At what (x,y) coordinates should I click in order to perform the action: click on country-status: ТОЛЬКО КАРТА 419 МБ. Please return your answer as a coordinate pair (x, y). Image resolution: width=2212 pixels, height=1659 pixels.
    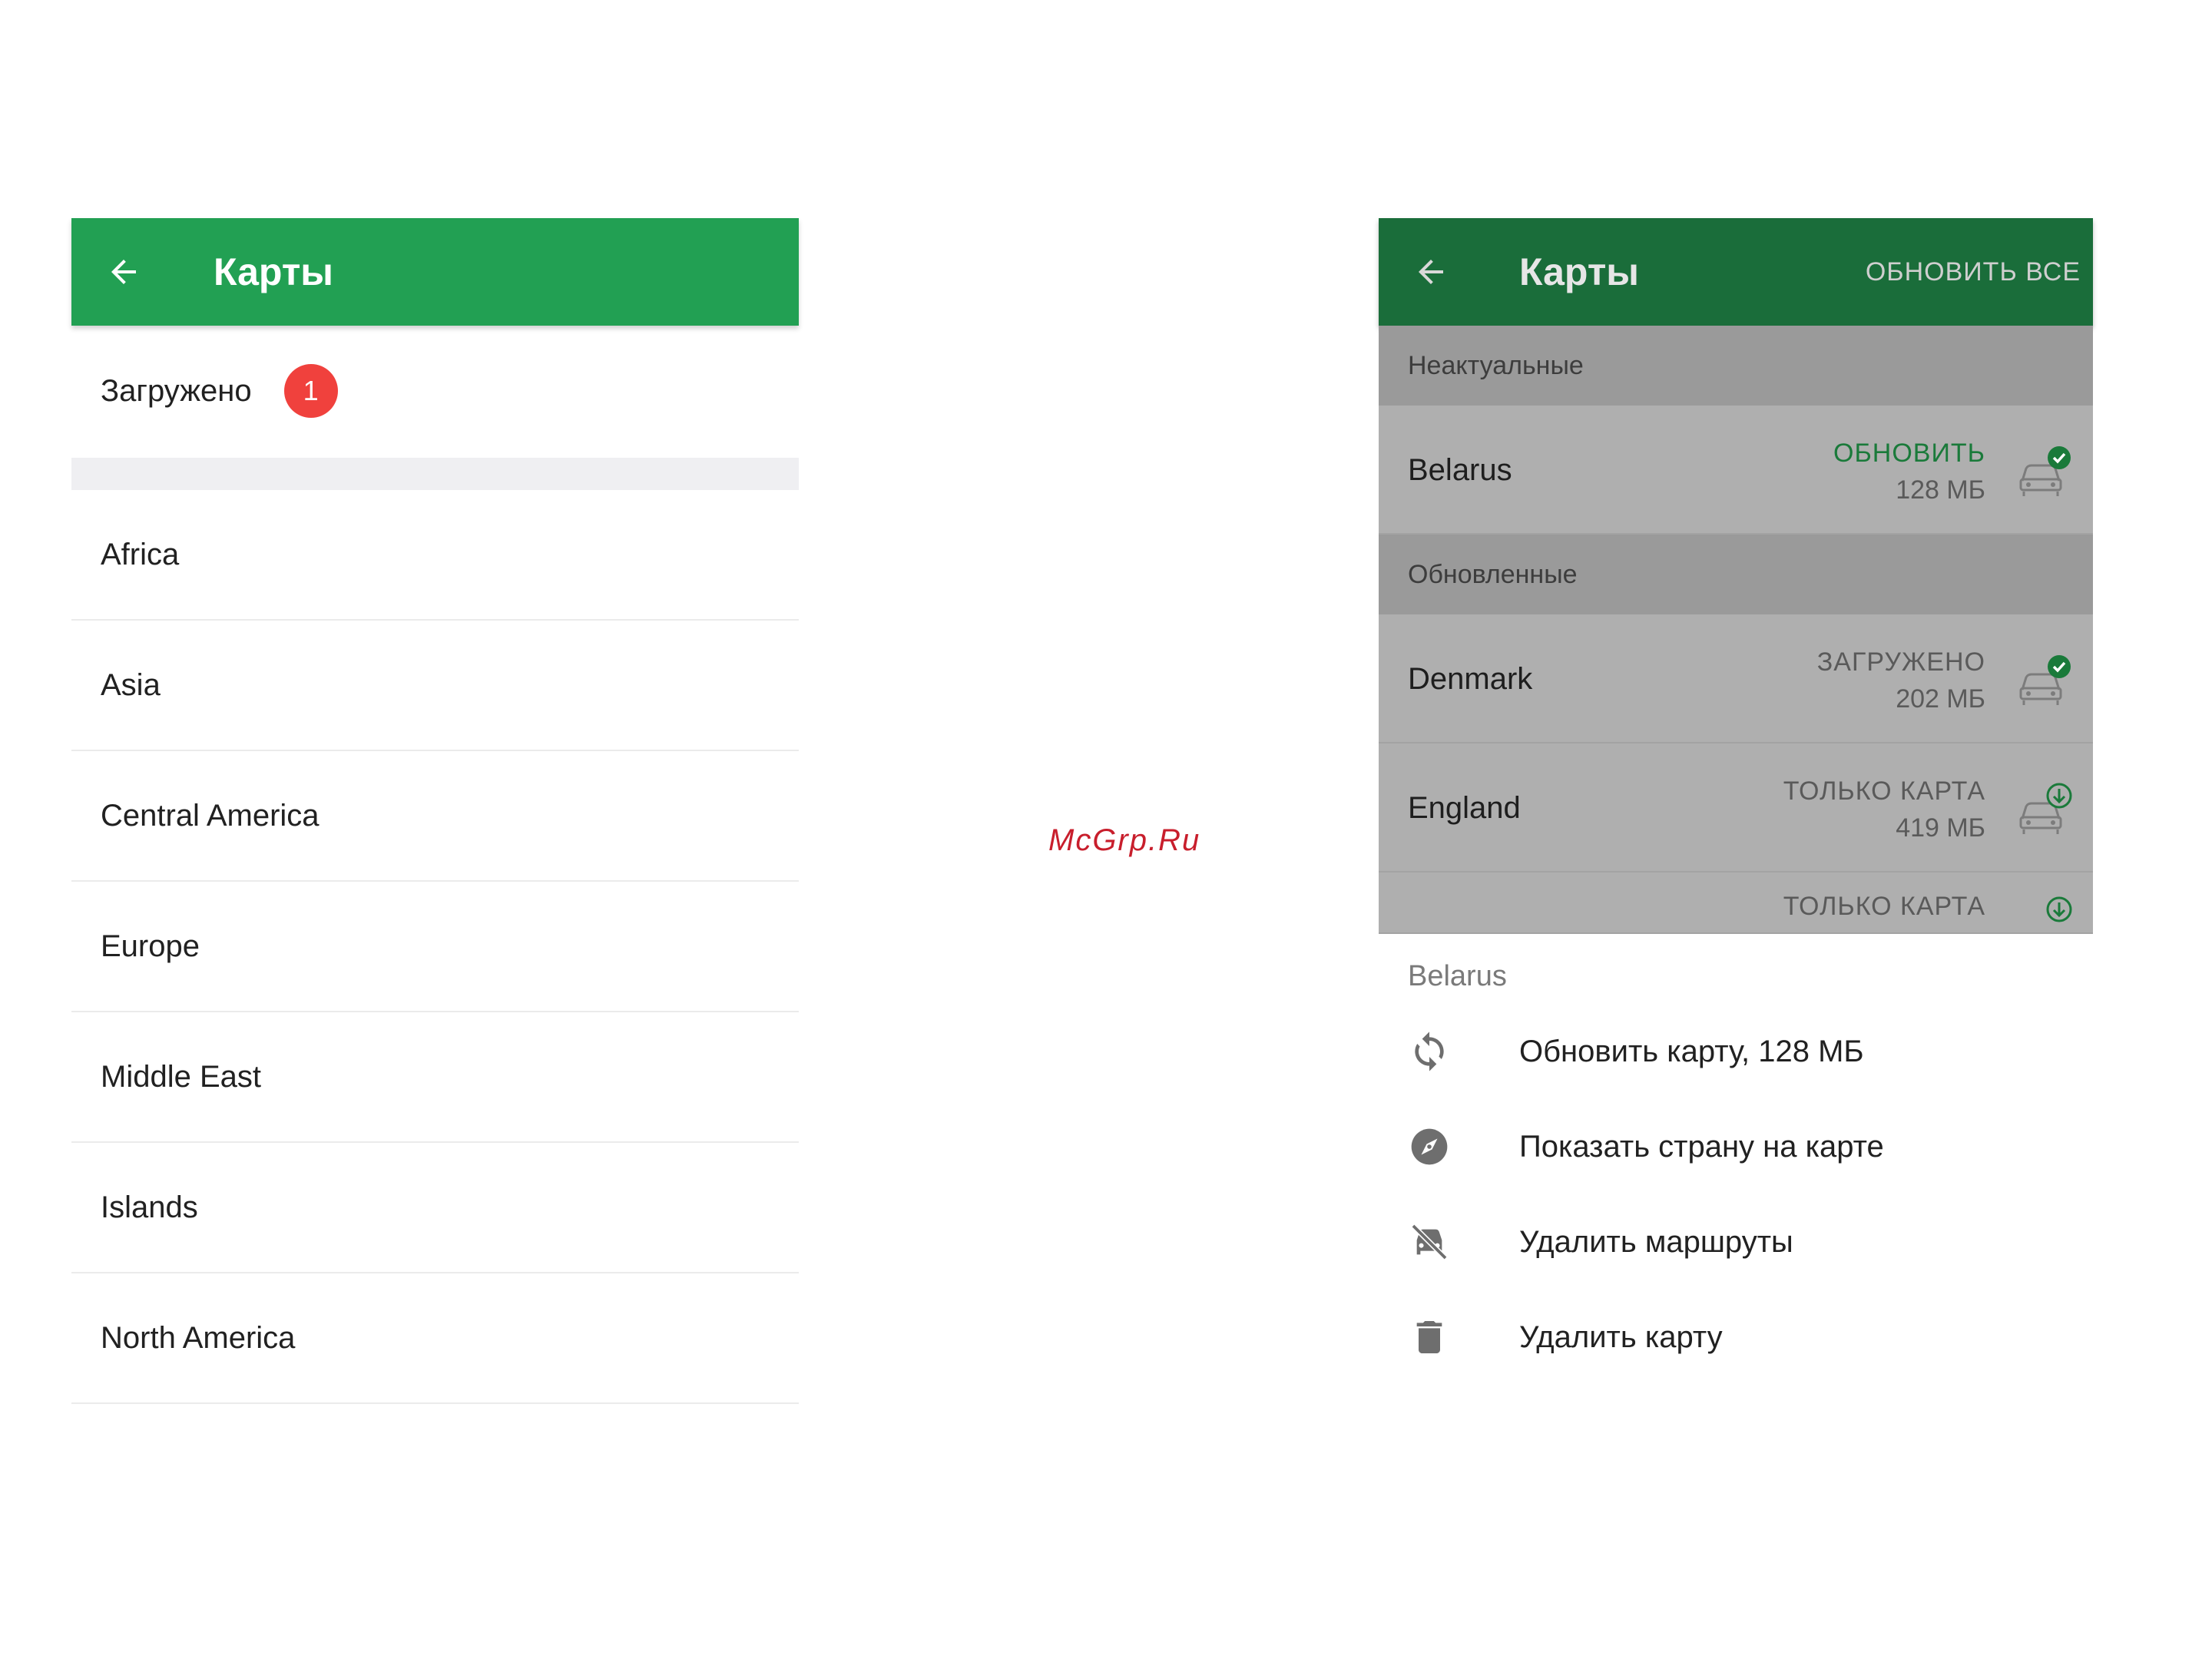
    Looking at the image, I should click on (1884, 810).